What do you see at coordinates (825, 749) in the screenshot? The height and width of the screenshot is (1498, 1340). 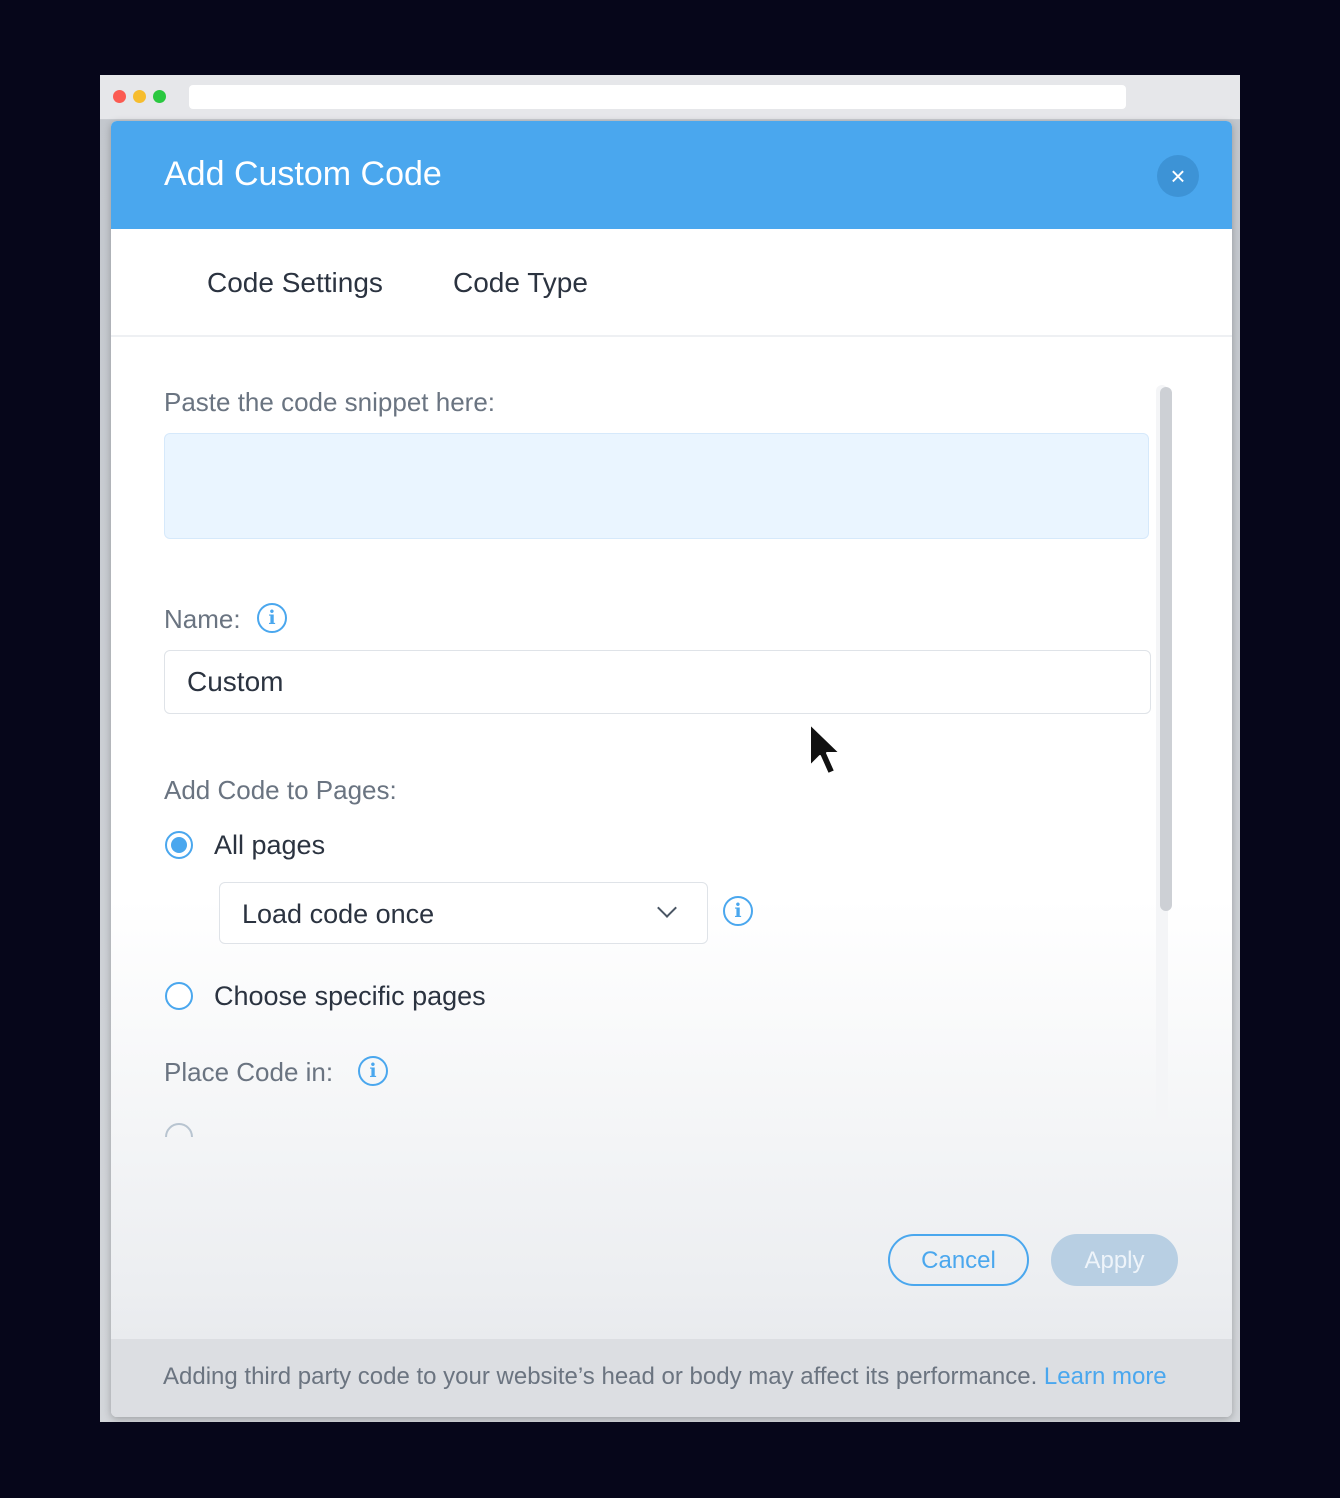 I see `mouse-pointer-icon` at bounding box center [825, 749].